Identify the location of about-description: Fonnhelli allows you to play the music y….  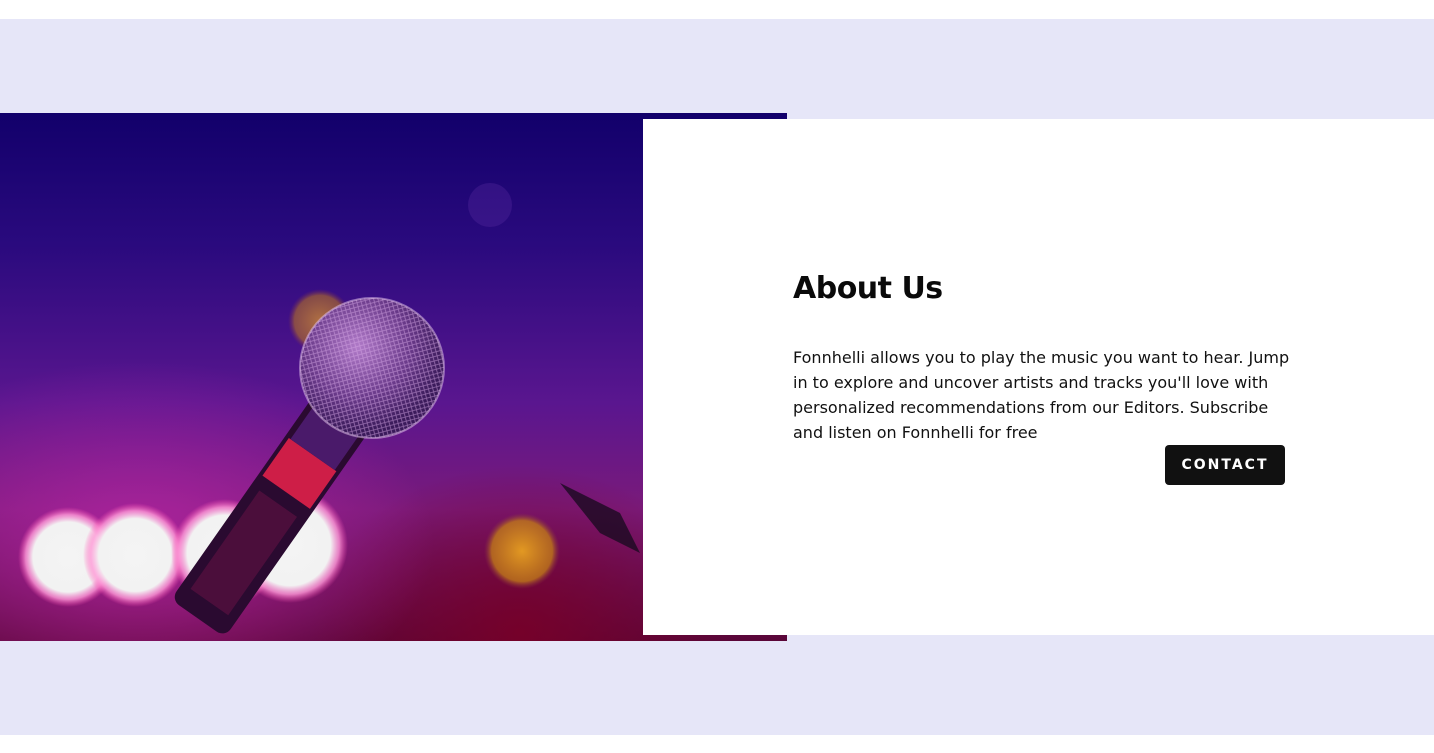
(1041, 395).